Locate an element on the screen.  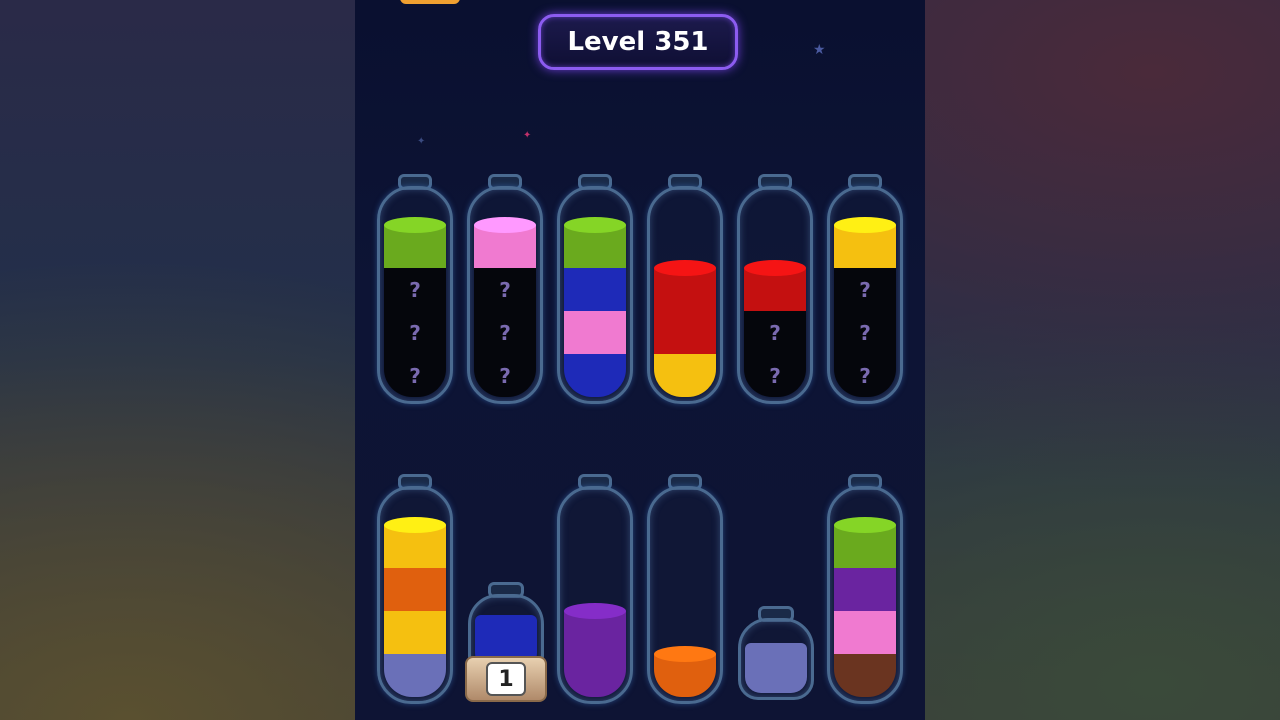
liquid-layer-lavender is located at coordinates (415, 675).